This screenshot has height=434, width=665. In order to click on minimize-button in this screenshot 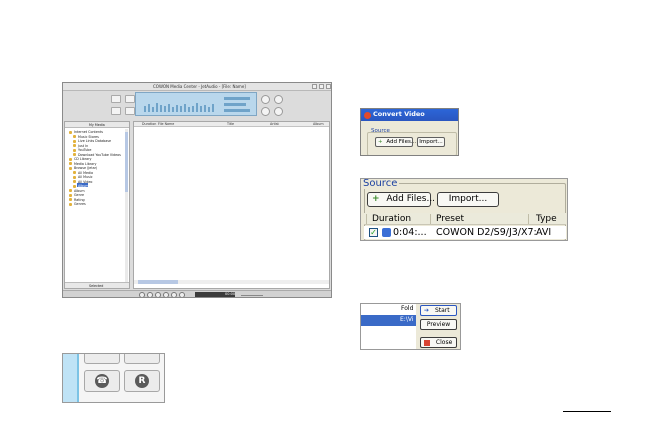, I will do `click(314, 86)`.